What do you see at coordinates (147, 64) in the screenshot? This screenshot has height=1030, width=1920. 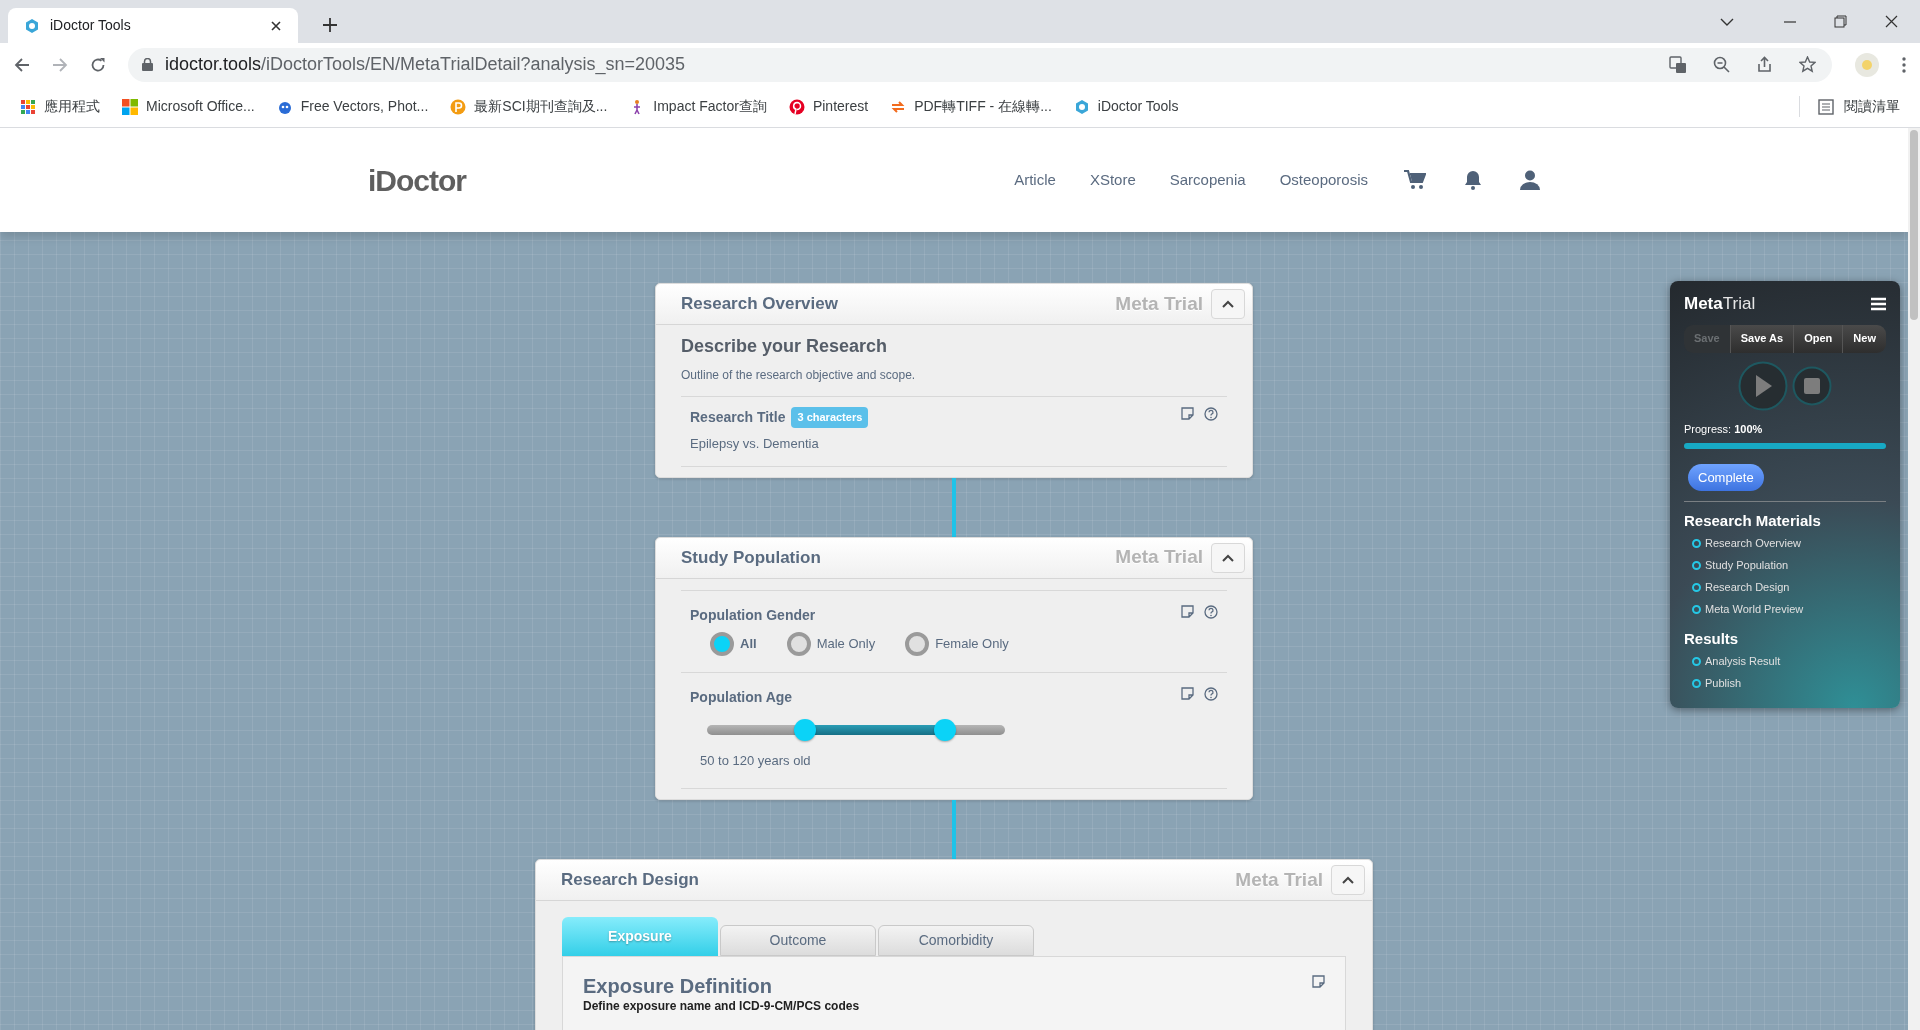 I see `lock-icon` at bounding box center [147, 64].